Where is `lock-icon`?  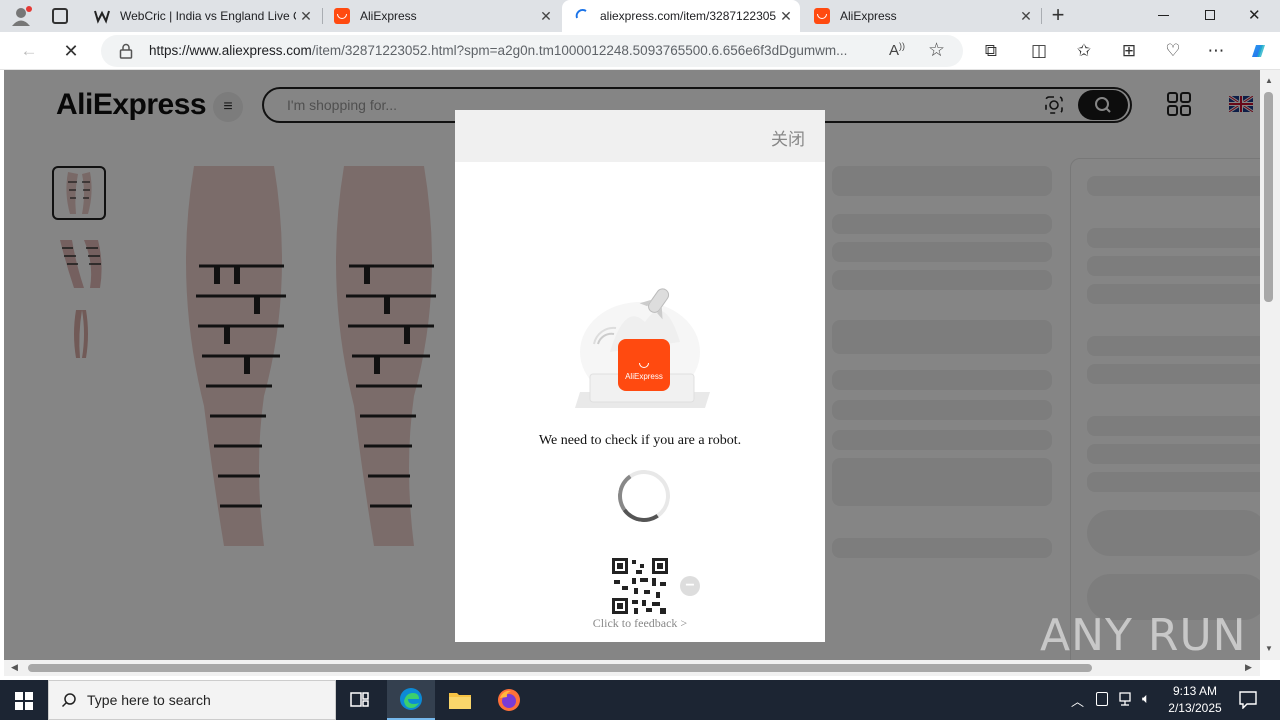 lock-icon is located at coordinates (126, 53).